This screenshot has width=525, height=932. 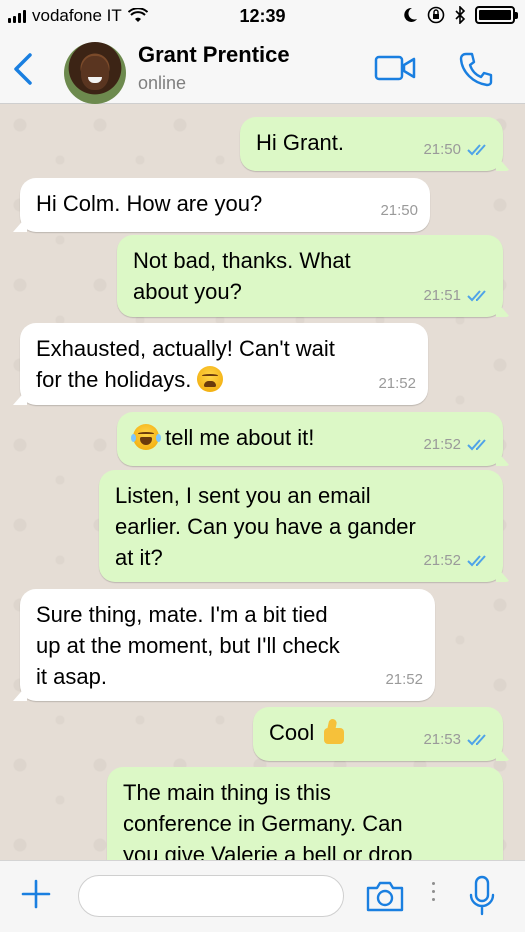 I want to click on thumbs-up-icon, so click(x=333, y=732).